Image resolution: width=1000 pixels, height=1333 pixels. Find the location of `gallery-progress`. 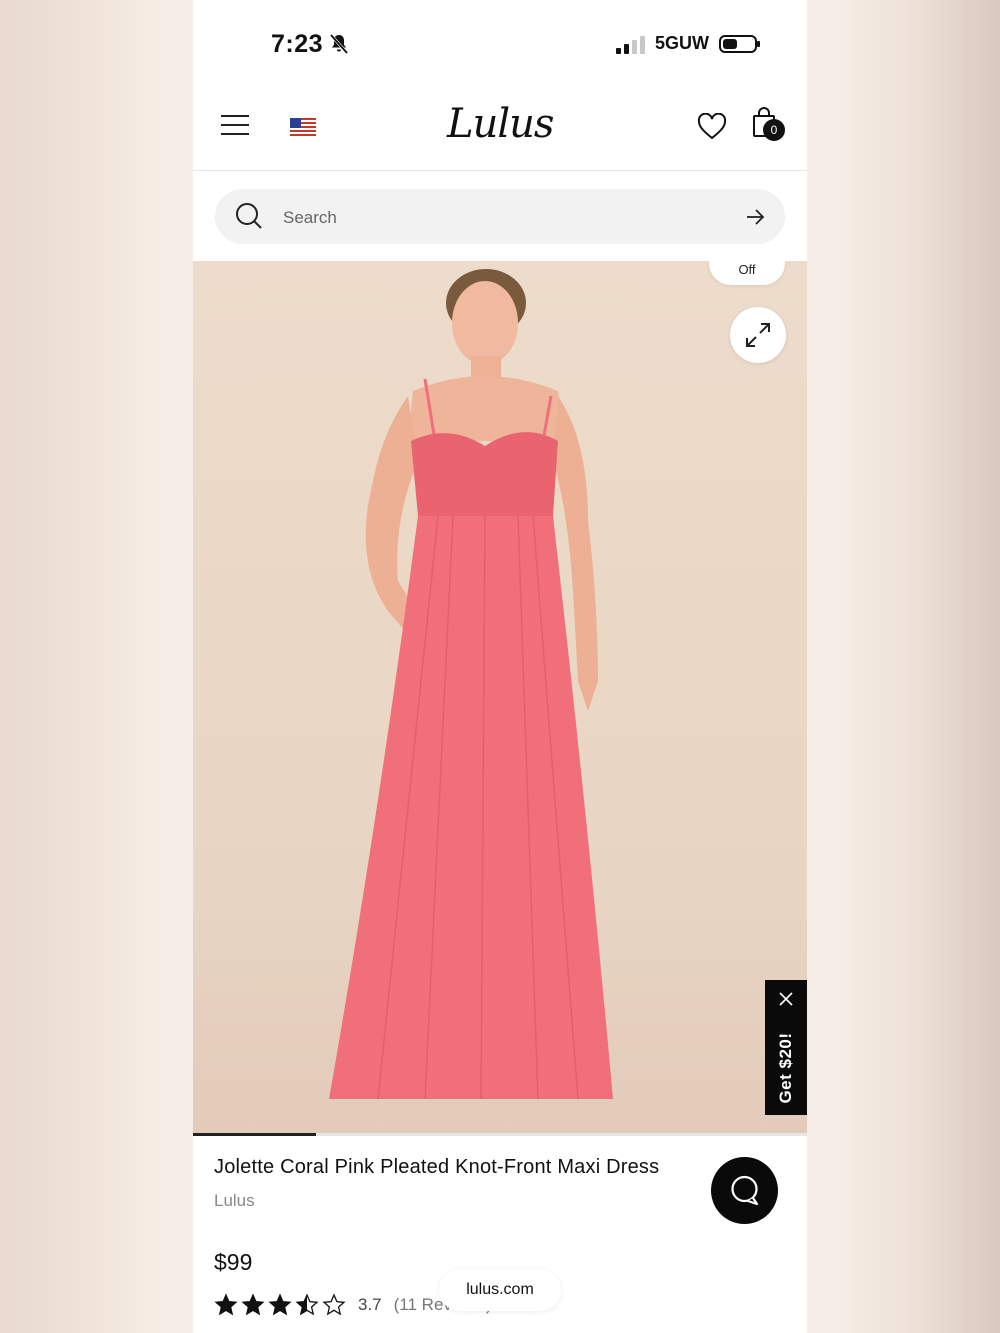

gallery-progress is located at coordinates (500, 1134).